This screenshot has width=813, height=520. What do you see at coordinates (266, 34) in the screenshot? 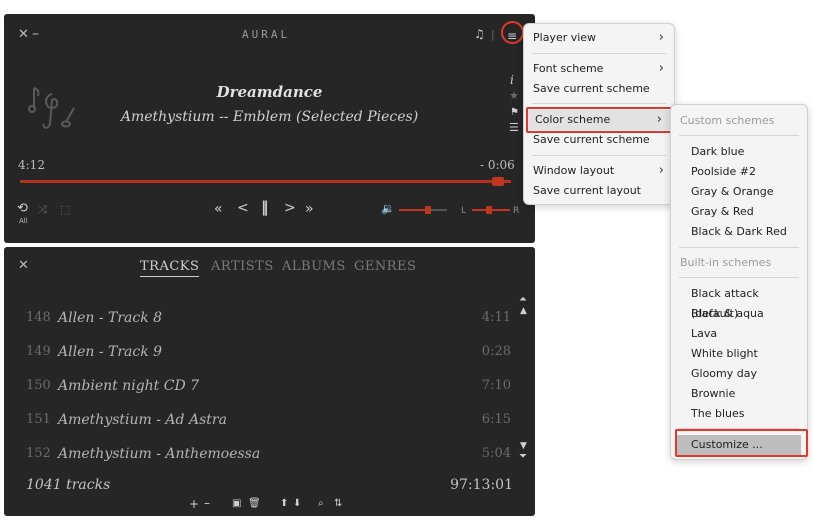
I see `app-title: AURAL` at bounding box center [266, 34].